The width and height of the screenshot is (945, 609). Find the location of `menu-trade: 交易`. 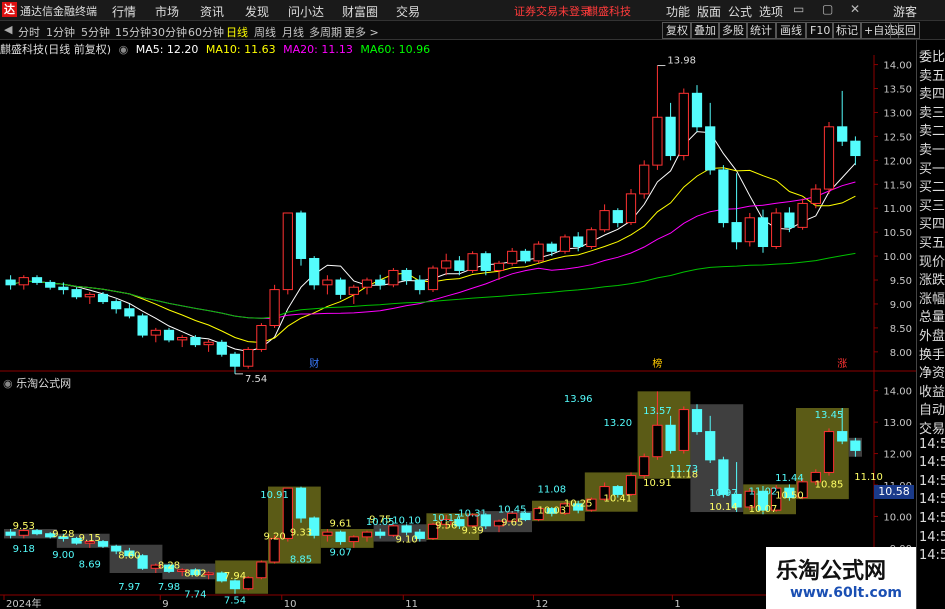

menu-trade: 交易 is located at coordinates (408, 11).